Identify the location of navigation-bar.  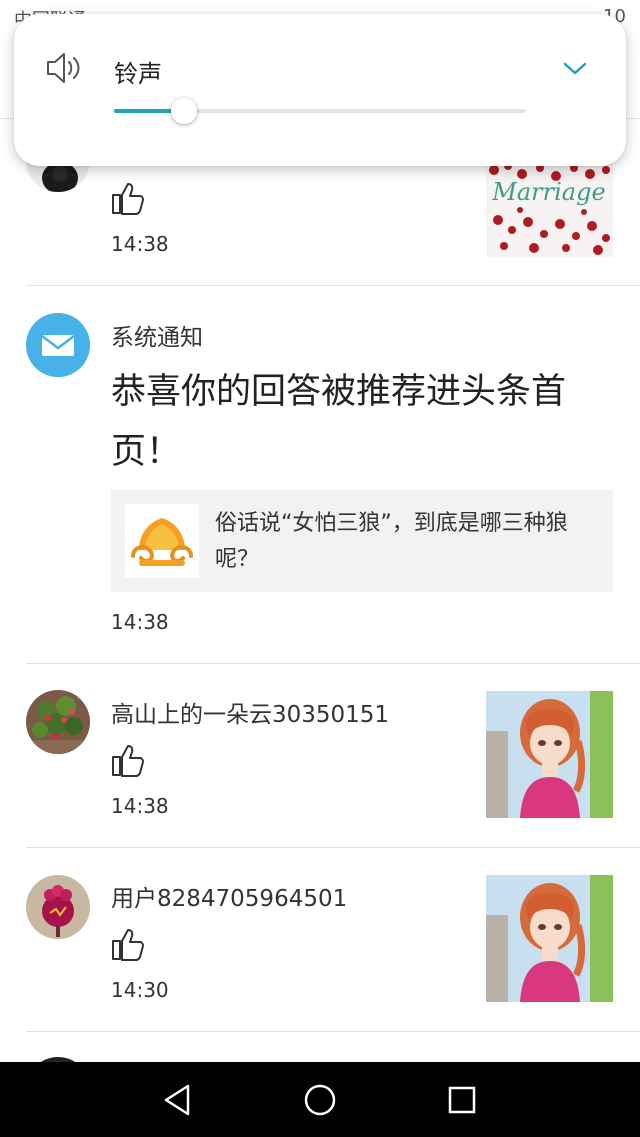
(320, 1099).